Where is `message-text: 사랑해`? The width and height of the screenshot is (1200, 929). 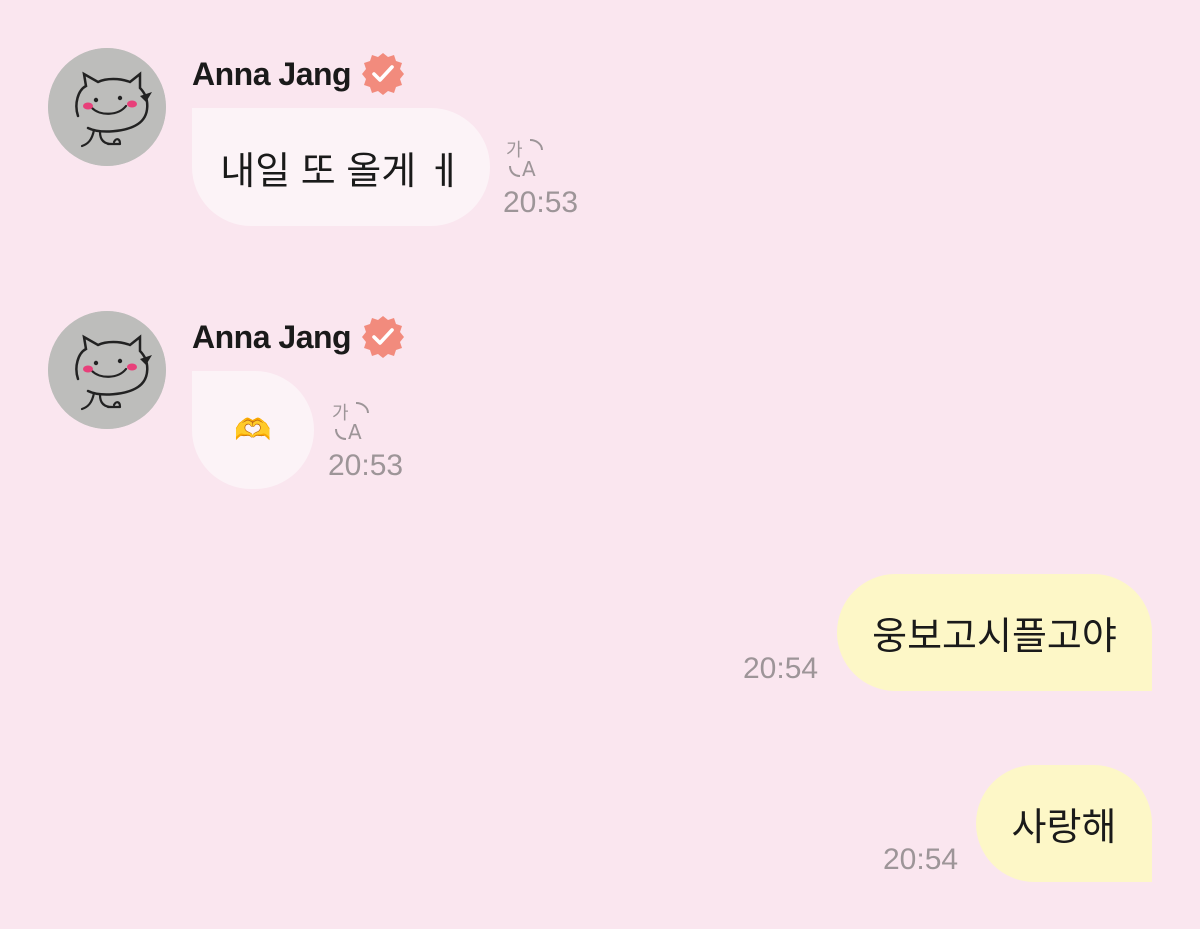 message-text: 사랑해 is located at coordinates (1064, 828).